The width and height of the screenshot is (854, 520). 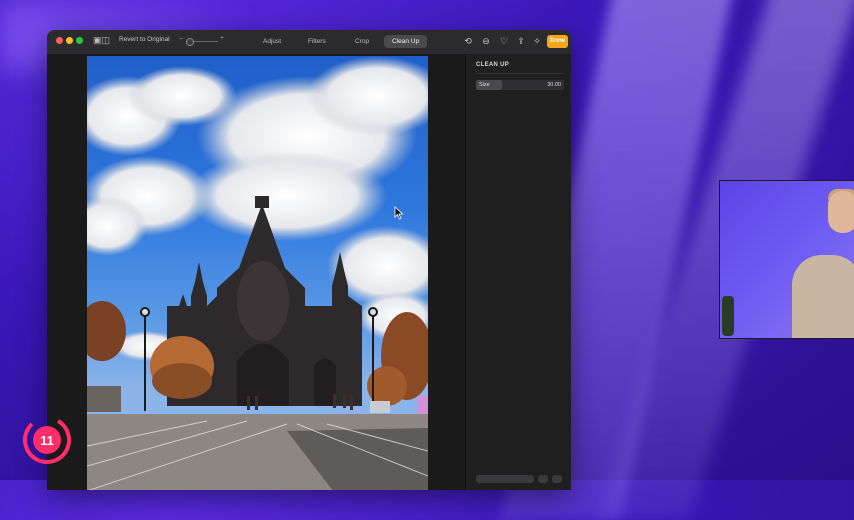 What do you see at coordinates (263, 301) in the screenshot?
I see `cathedral-window` at bounding box center [263, 301].